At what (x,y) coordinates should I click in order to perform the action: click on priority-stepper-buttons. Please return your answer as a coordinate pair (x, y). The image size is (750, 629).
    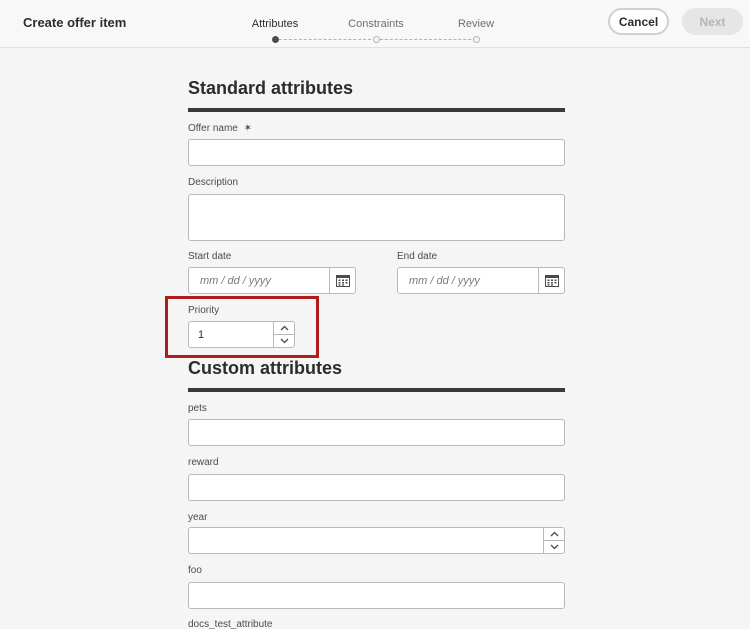
    Looking at the image, I should click on (283, 334).